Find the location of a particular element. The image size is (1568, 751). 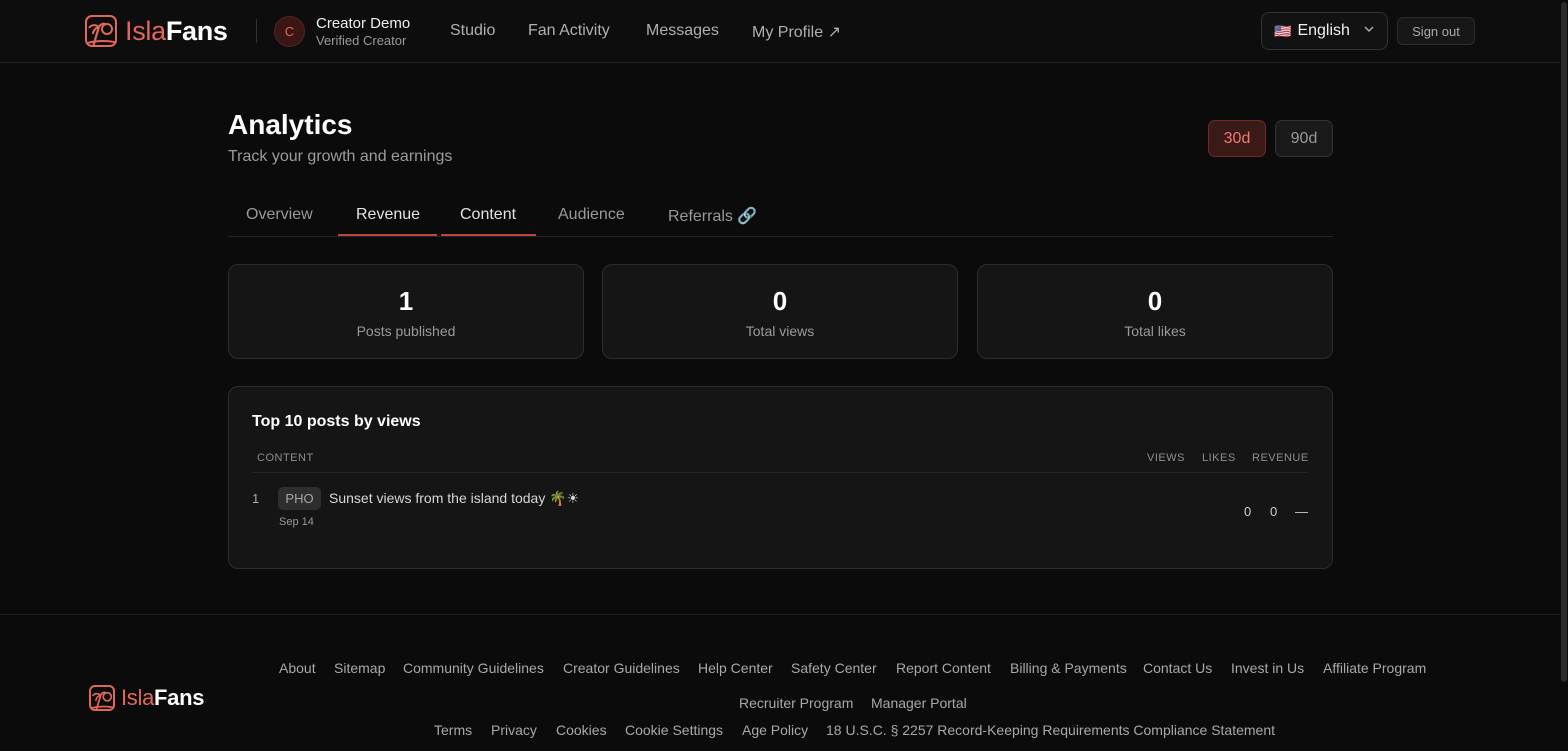

footer-brand-wordmark: IslaFans is located at coordinates (163, 698).